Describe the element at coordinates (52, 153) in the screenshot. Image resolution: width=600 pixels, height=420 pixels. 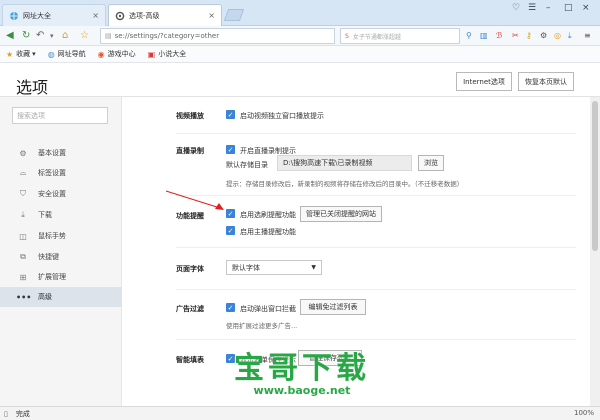
I see `sidebar-item-label: 基本设置` at that location.